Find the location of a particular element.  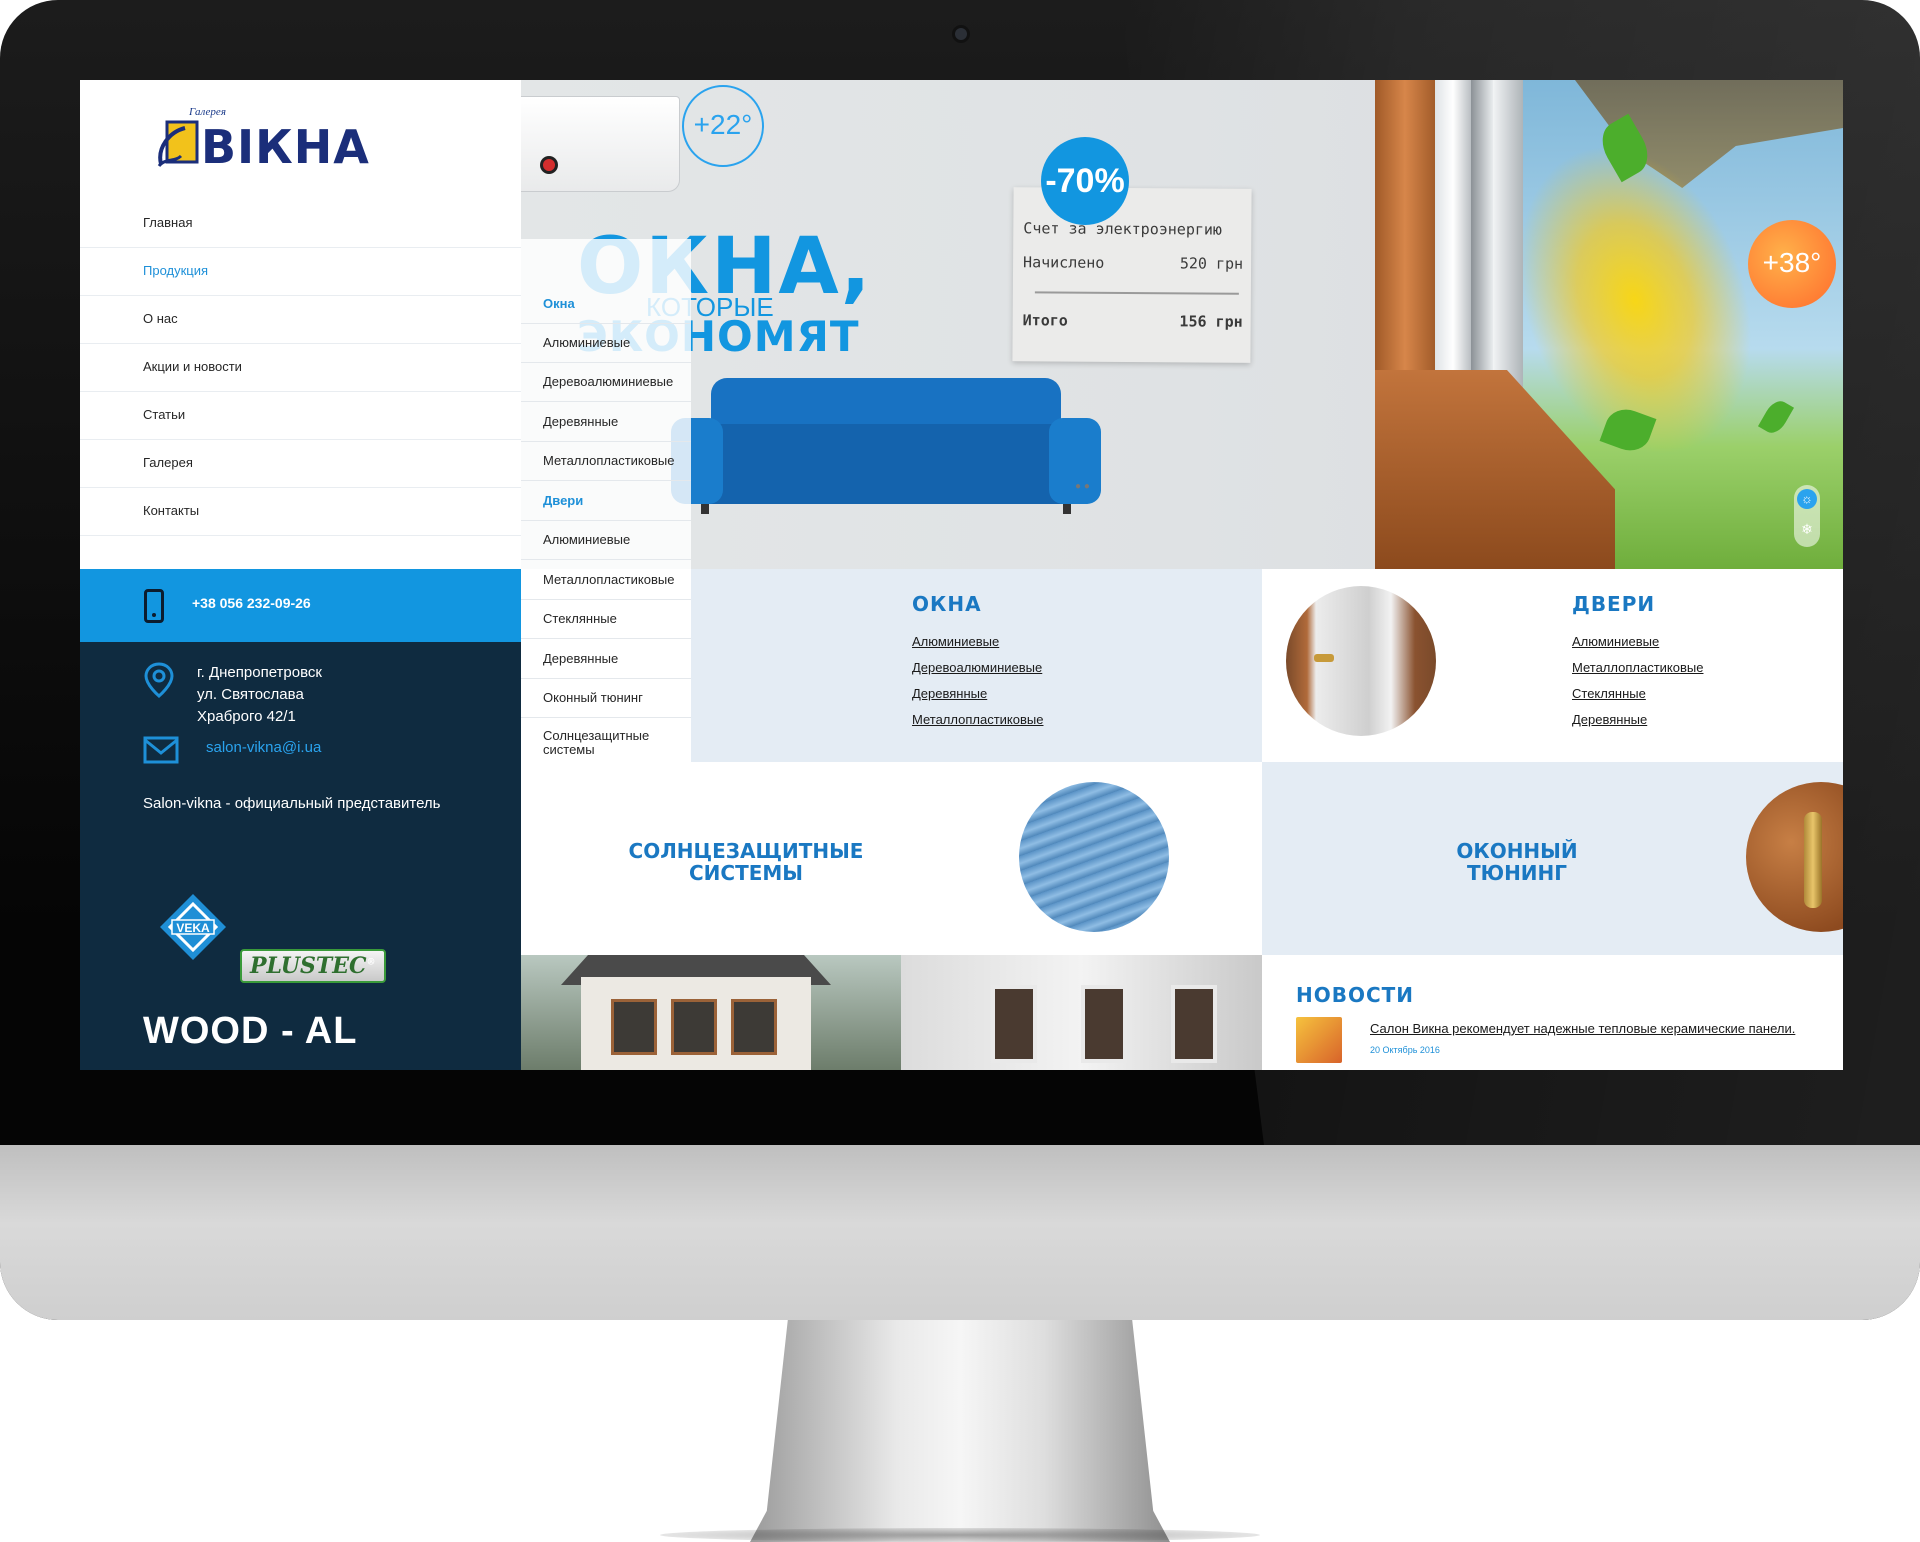

sun-protection-title-line: СОЛНЦЕЗАЩИТНЫЕ is located at coordinates (746, 851).